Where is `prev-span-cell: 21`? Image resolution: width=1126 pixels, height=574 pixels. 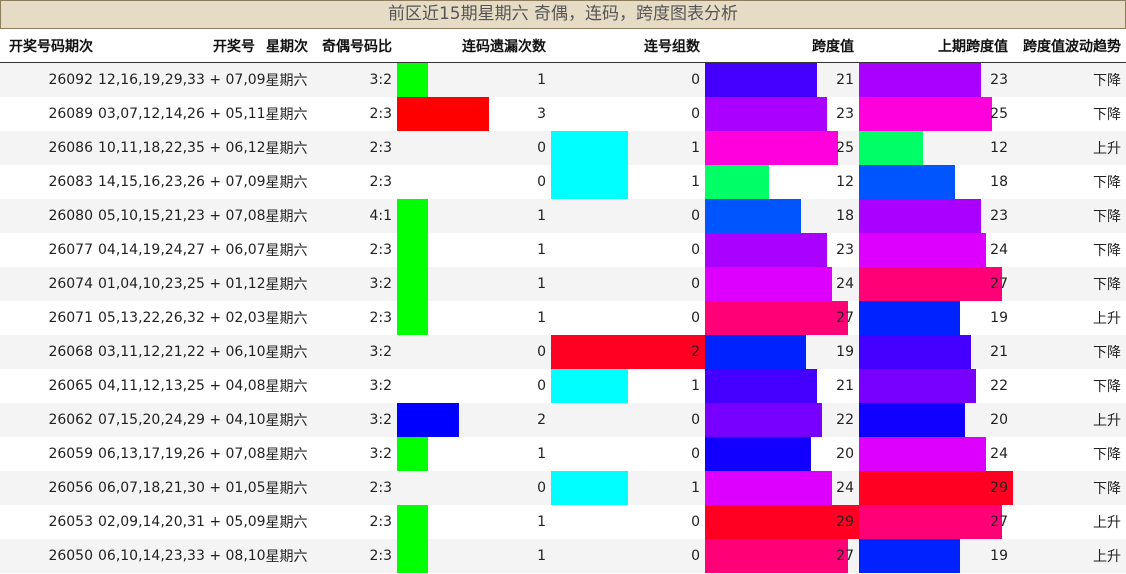 prev-span-cell: 21 is located at coordinates (936, 352).